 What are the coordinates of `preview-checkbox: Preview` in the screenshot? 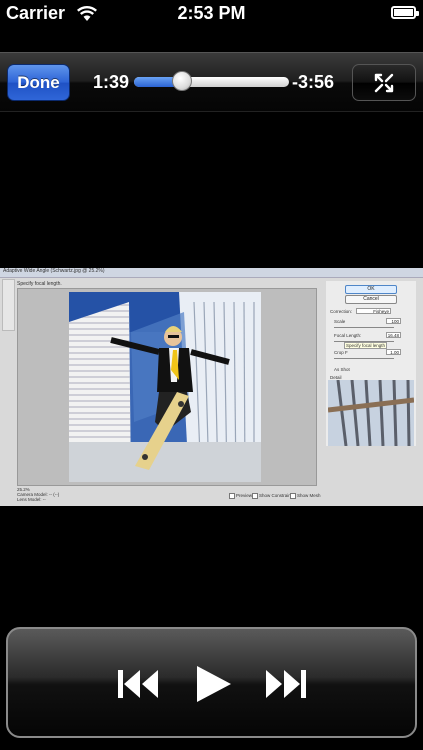 It's located at (240, 496).